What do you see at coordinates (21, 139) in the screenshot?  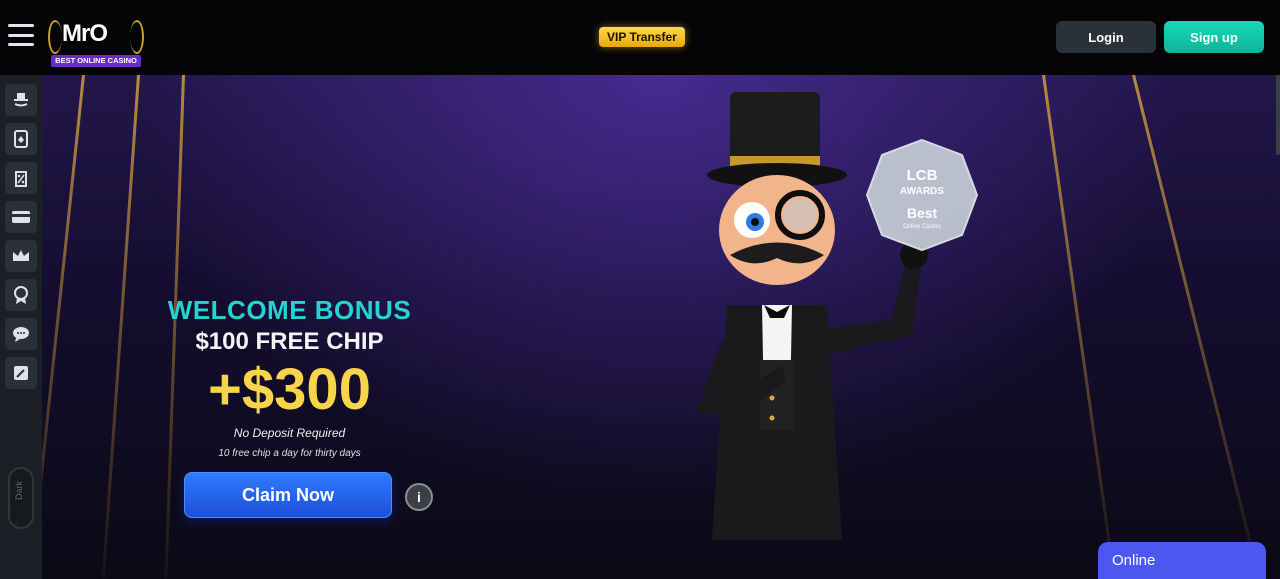 I see `sidebar-cards-icon` at bounding box center [21, 139].